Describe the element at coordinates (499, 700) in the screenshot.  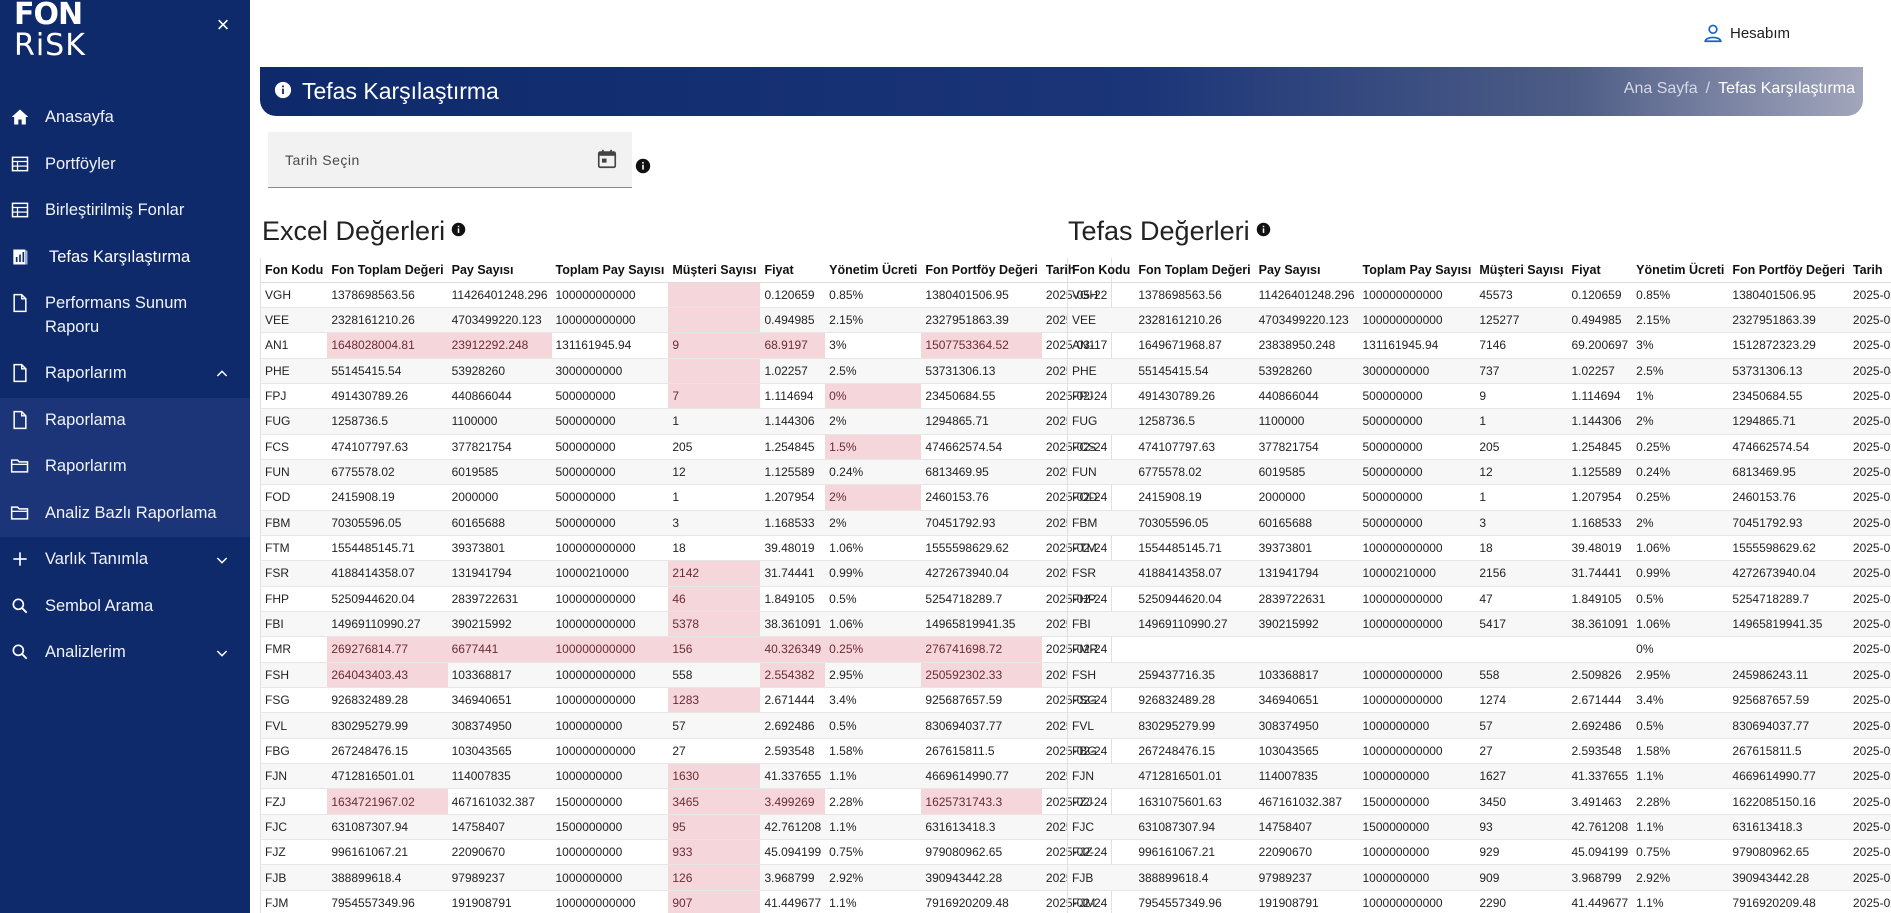
I see `table-cell: 346940651` at that location.